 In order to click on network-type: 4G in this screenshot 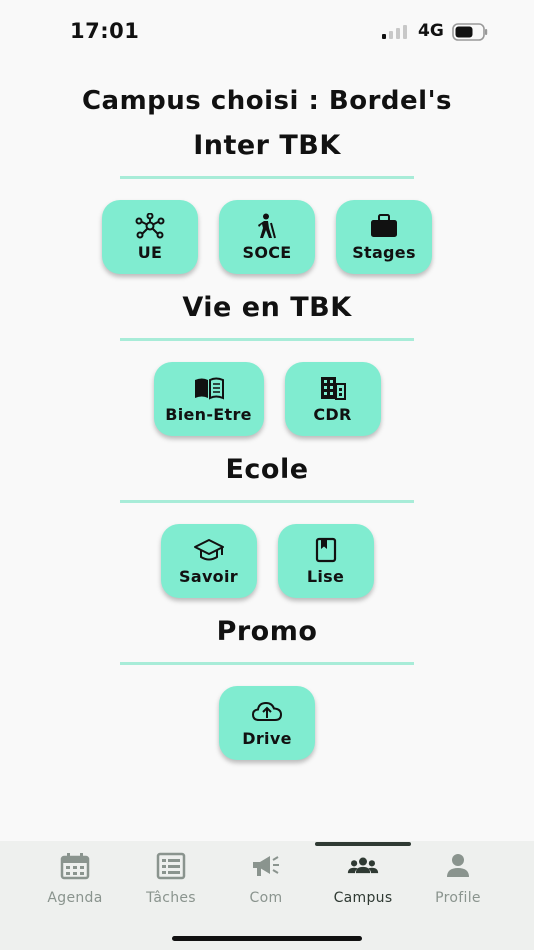, I will do `click(431, 31)`.